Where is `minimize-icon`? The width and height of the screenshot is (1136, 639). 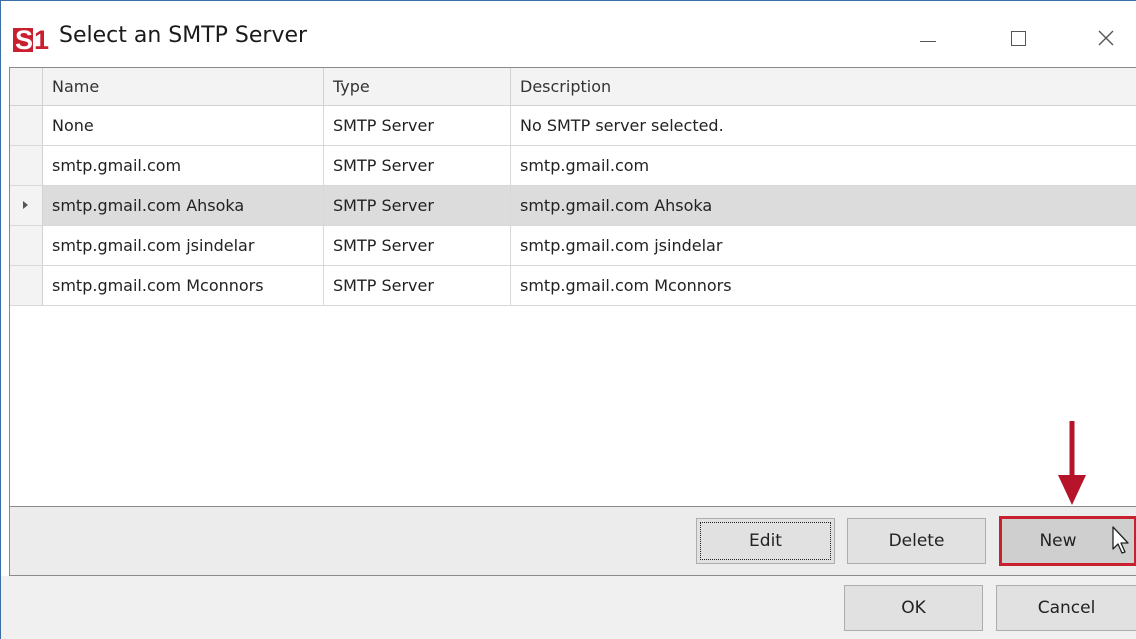 minimize-icon is located at coordinates (928, 41).